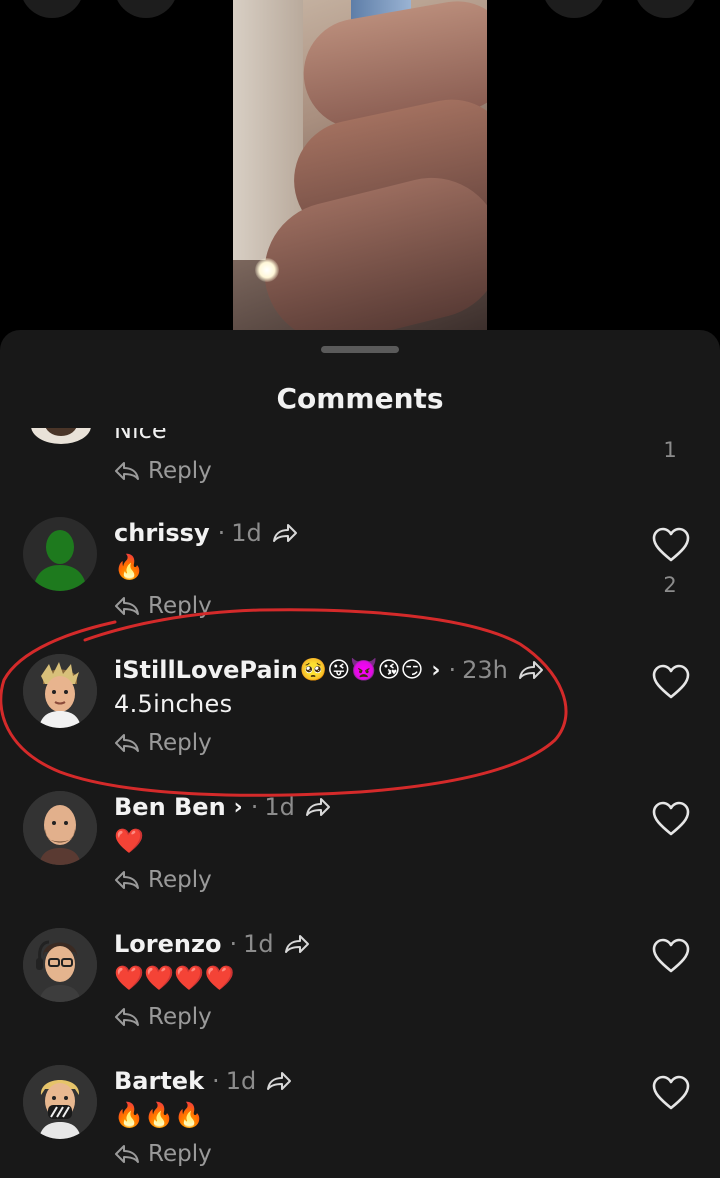  What do you see at coordinates (360, 582) in the screenshot?
I see `comment-item: chrissy · 1d 🔥 Reply 2` at bounding box center [360, 582].